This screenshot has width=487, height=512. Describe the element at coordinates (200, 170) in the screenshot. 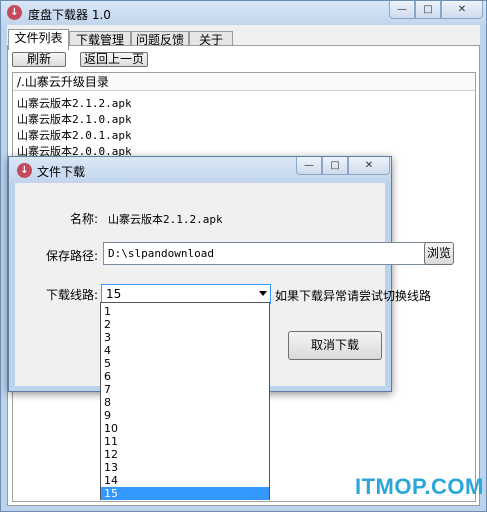

I see `dialog-title-bar: ↓ 文件下载 — □ ✕` at that location.